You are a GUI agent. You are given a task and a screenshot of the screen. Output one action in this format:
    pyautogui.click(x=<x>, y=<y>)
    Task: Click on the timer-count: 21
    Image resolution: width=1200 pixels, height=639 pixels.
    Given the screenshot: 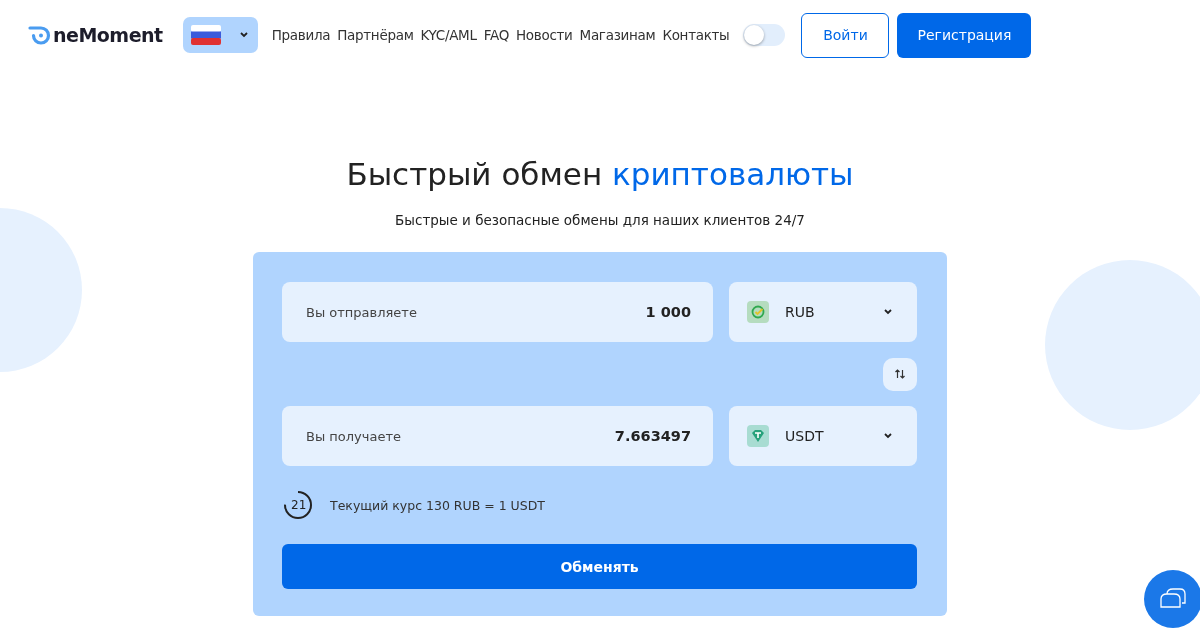 What is the action you would take?
    pyautogui.click(x=299, y=505)
    